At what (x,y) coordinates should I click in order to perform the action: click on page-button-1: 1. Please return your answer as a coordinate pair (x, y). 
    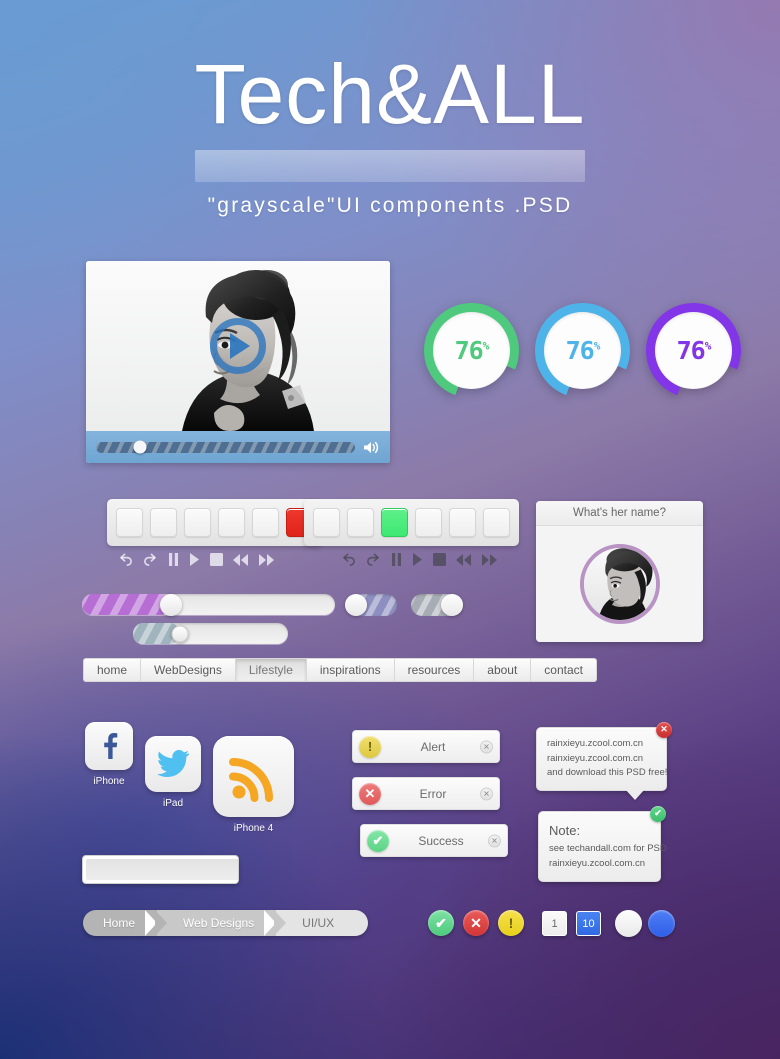
    Looking at the image, I should click on (554, 923).